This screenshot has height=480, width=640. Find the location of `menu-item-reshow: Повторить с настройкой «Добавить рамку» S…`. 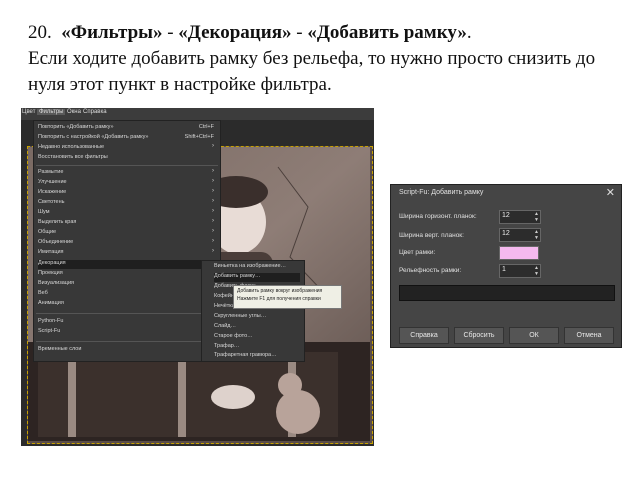

menu-item-reshow: Повторить с настройкой «Добавить рамку» S… is located at coordinates (127, 138).